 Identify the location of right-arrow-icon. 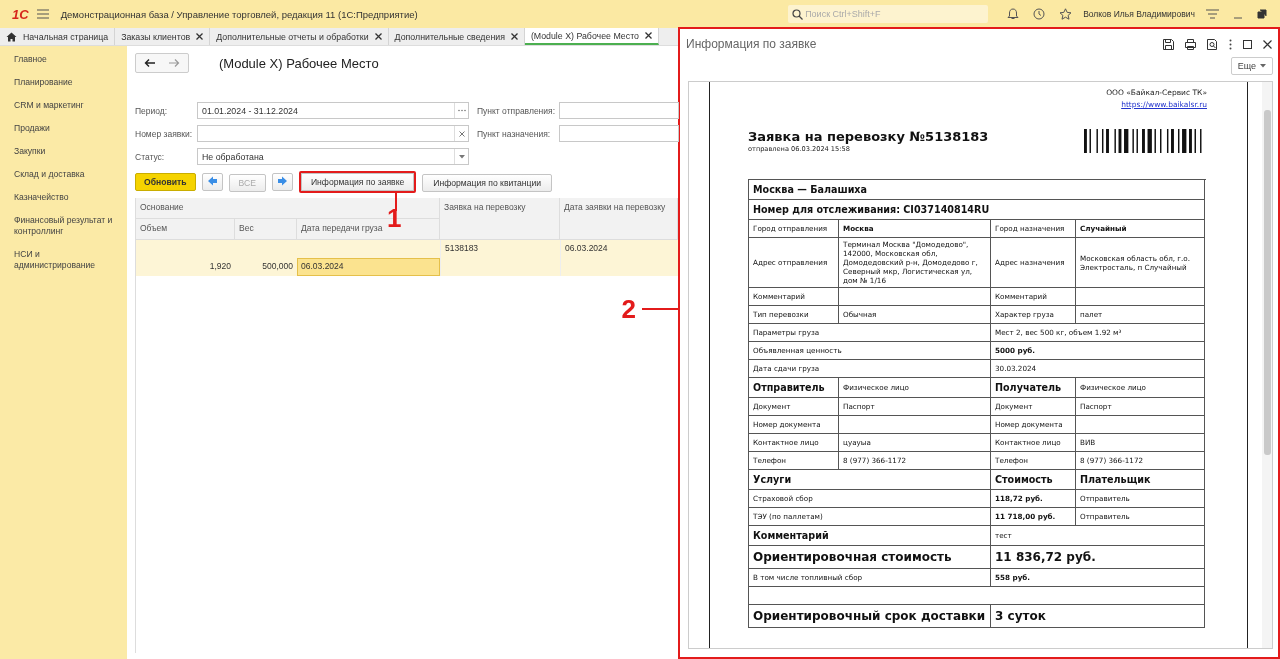
(282, 181).